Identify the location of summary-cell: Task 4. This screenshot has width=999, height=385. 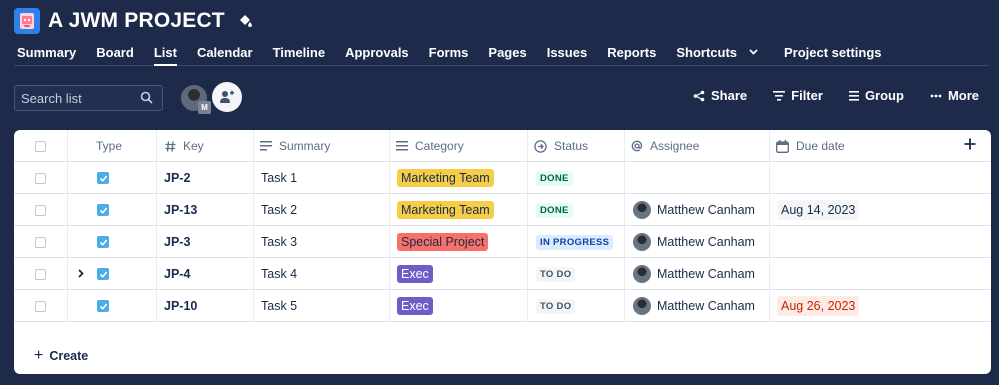
(322, 274).